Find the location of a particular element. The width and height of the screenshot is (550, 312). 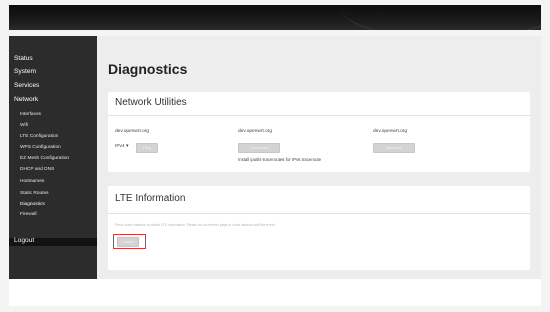

ip-version-select: IPv4 ▾ is located at coordinates (121, 146).